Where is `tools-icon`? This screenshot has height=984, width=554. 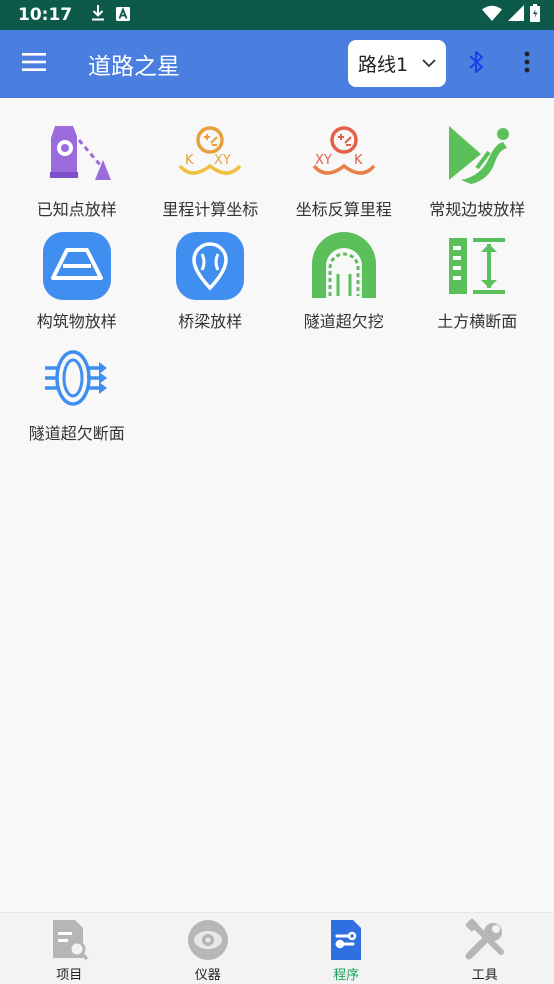 tools-icon is located at coordinates (485, 940).